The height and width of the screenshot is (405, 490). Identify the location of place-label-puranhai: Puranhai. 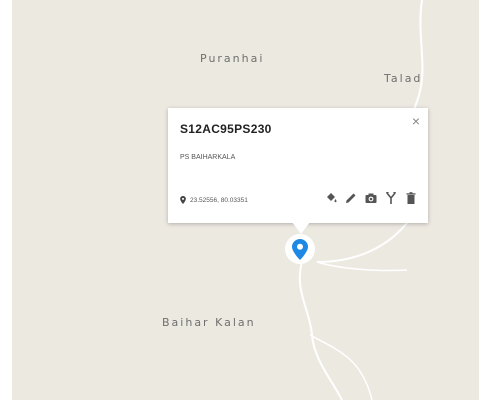
(232, 58).